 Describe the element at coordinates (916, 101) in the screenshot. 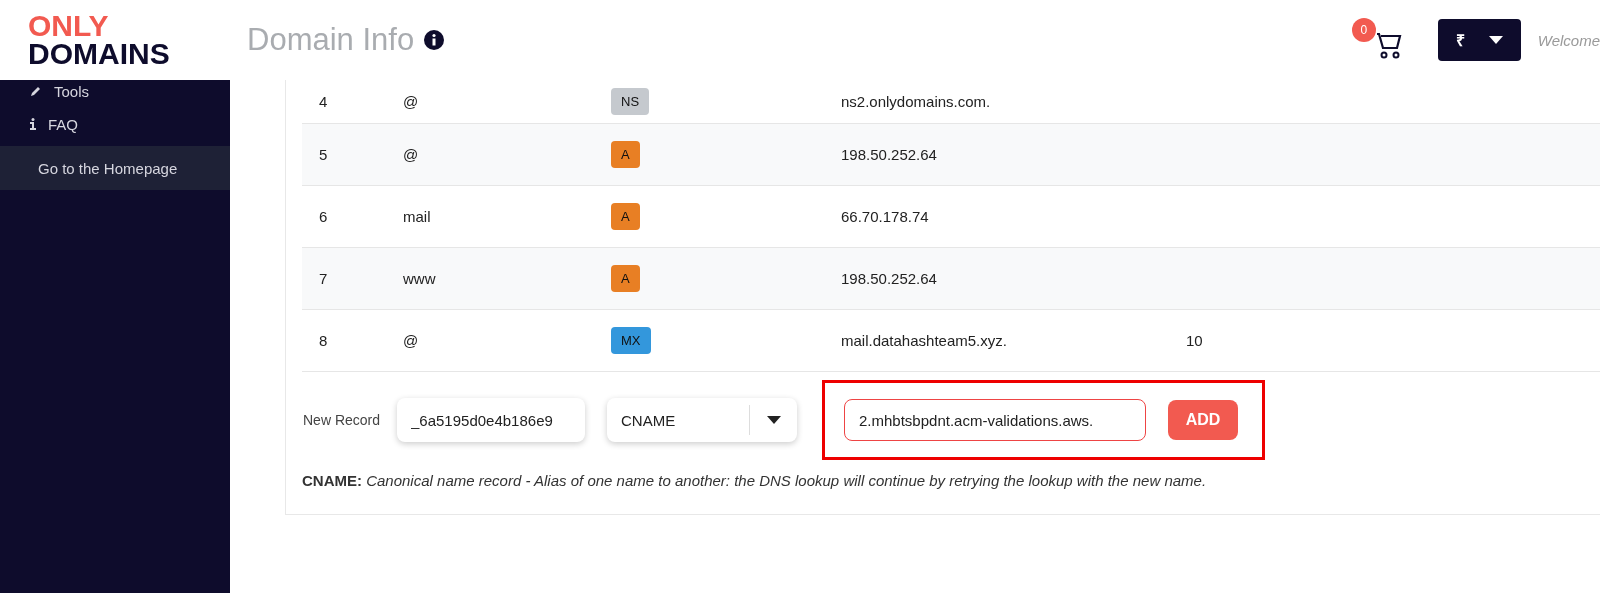

I see `value-cell-text: ns2.onlydomains.com.` at that location.